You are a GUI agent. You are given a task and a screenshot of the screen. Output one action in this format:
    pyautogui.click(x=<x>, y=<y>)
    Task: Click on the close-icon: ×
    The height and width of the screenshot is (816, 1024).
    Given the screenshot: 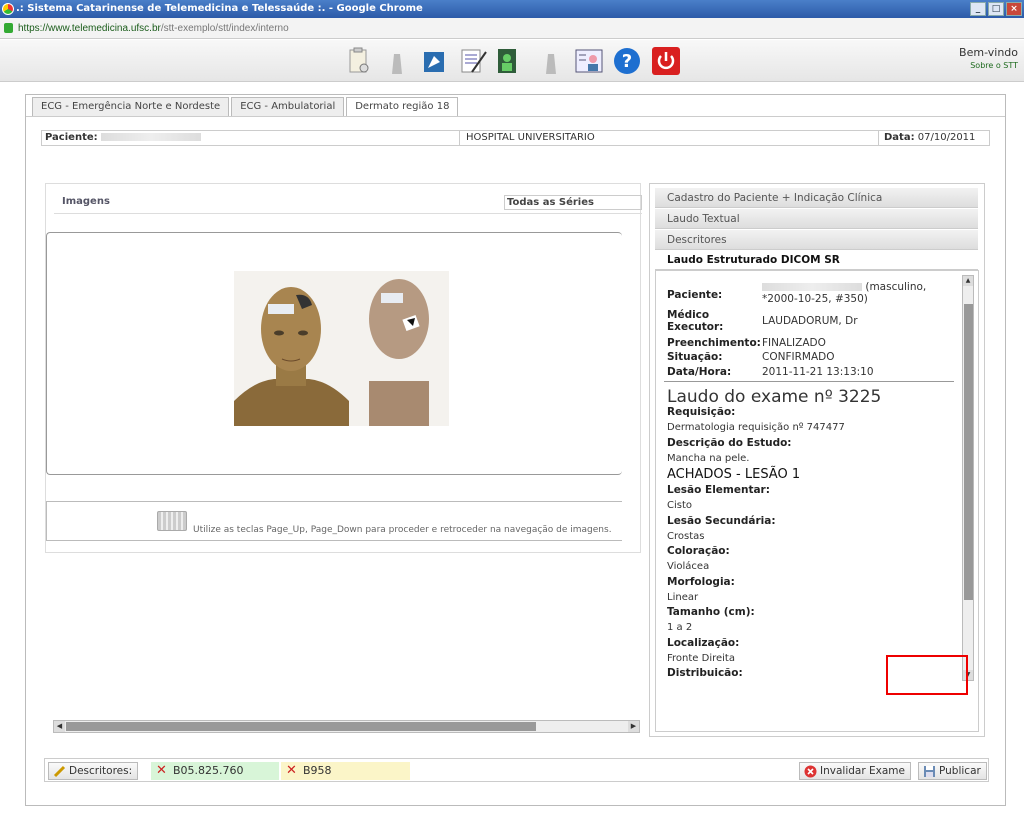 What is the action you would take?
    pyautogui.click(x=1014, y=9)
    